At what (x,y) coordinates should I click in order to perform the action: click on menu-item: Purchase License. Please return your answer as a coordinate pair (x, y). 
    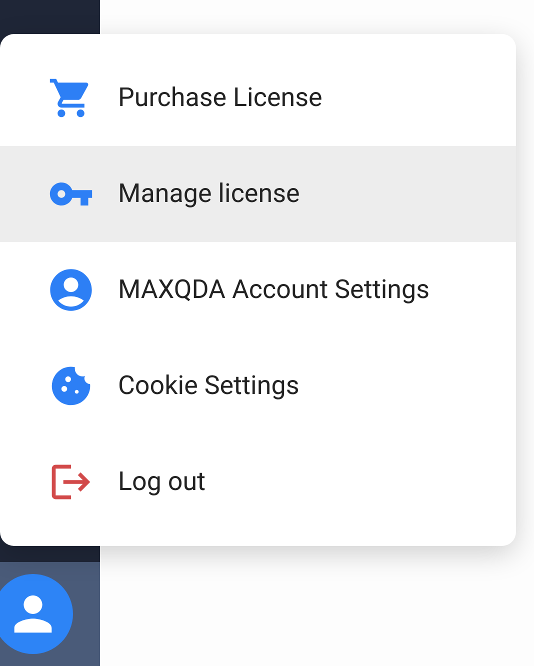
    Looking at the image, I should click on (258, 98).